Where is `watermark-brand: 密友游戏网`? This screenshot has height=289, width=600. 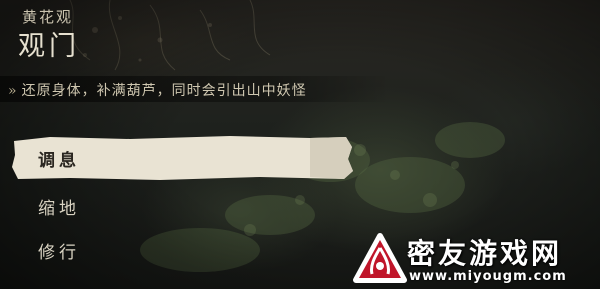 watermark-brand: 密友游戏网 is located at coordinates (485, 253).